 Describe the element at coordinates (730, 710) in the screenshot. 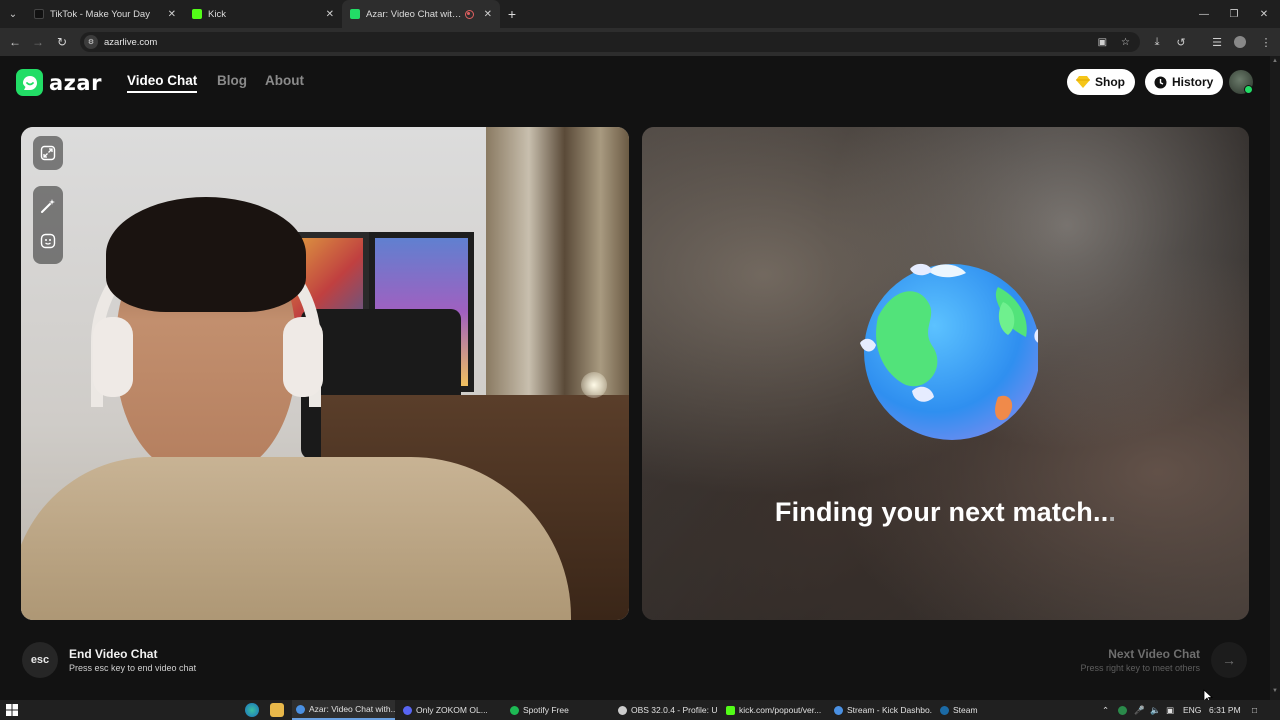

I see `kick-icon` at that location.